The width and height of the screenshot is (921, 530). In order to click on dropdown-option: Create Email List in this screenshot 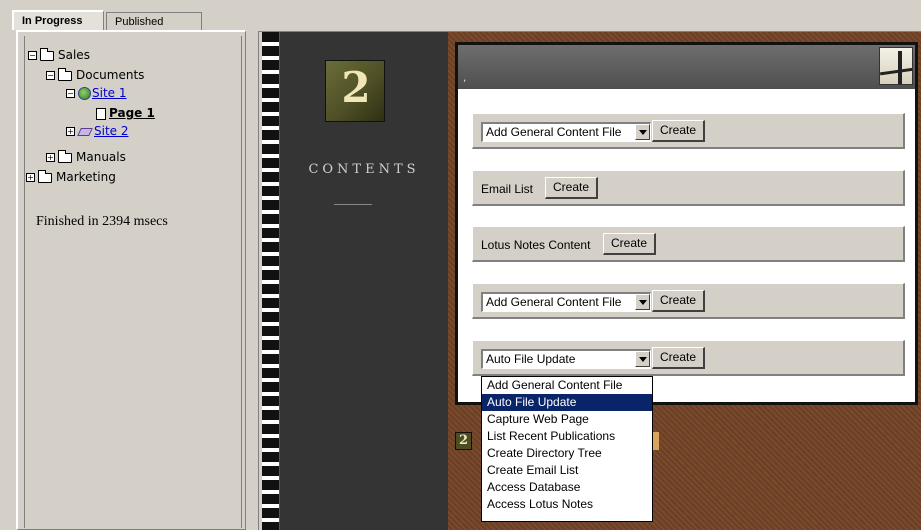, I will do `click(567, 470)`.